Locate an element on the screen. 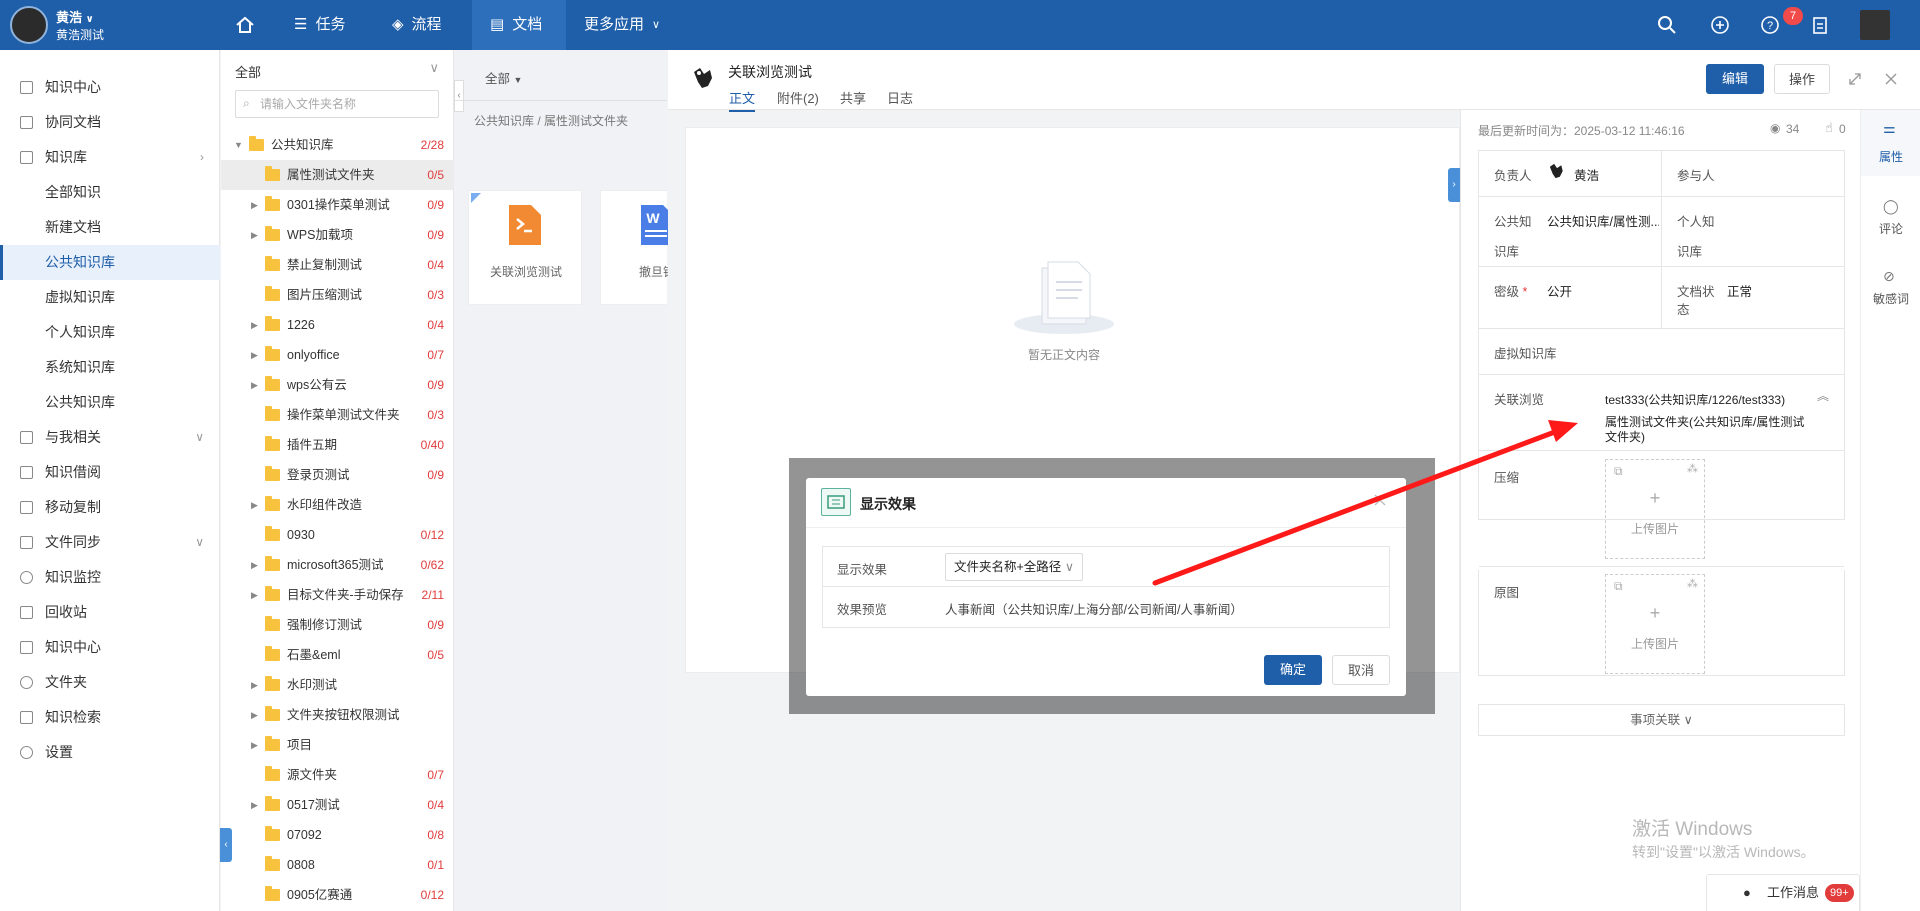 This screenshot has width=1920, height=911. chat-bubble-icon: ● is located at coordinates (1747, 892).